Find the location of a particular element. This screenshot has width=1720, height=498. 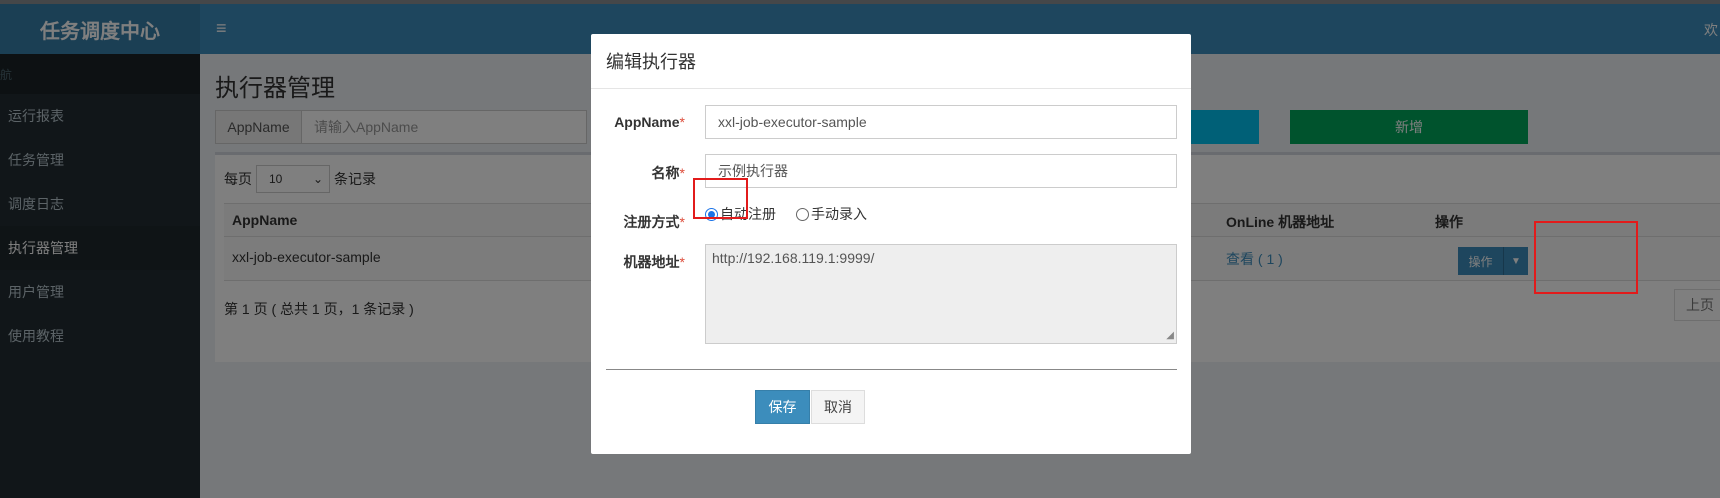

reg-type-label: 注册方式* is located at coordinates (654, 222).